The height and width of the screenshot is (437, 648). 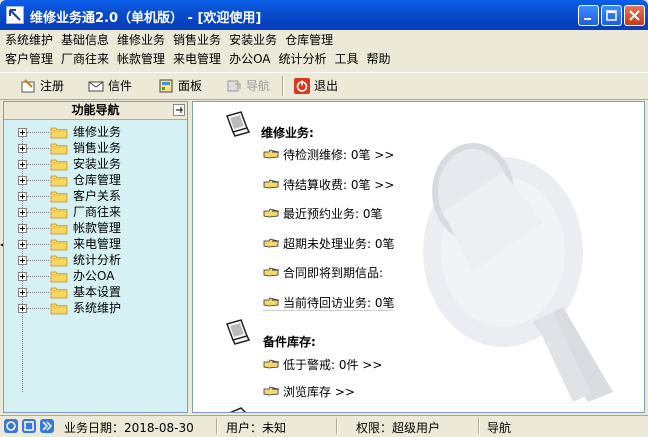 What do you see at coordinates (11, 426) in the screenshot?
I see `status-home-icon` at bounding box center [11, 426].